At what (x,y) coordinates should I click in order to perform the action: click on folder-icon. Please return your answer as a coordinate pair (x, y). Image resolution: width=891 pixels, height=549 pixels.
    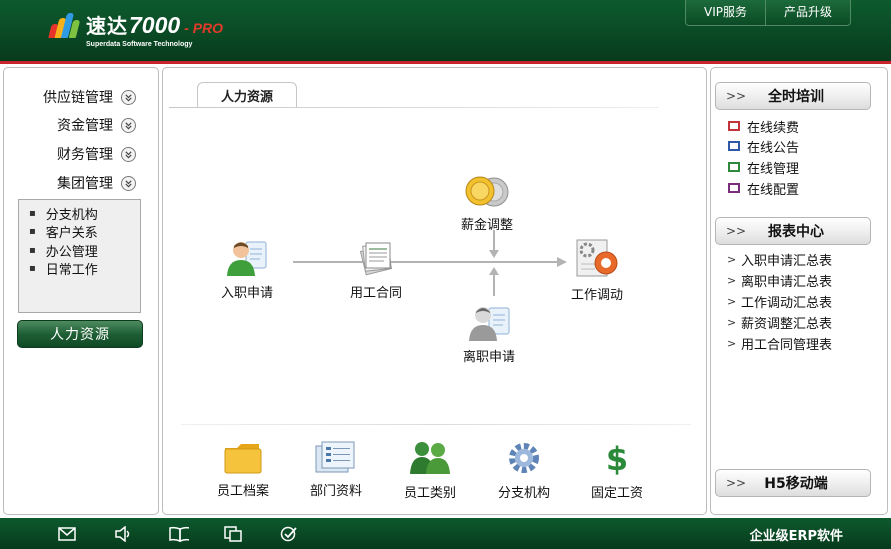
    Looking at the image, I should click on (243, 459).